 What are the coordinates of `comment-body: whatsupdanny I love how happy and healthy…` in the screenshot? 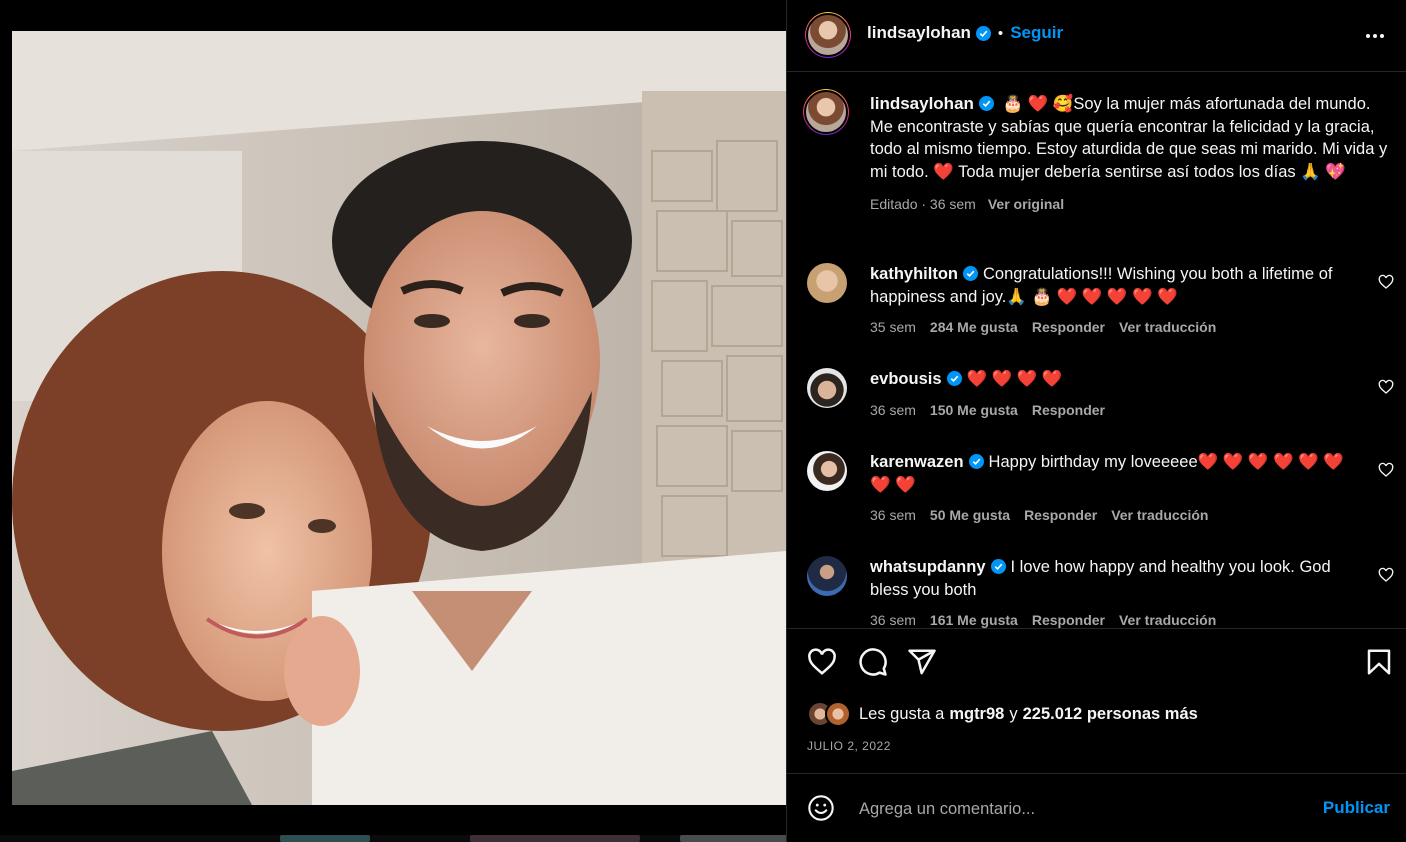 It's located at (1115, 578).